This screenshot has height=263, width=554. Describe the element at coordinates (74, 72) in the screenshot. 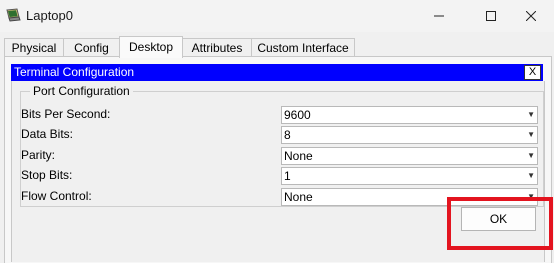

I see `dialog-title: Terminal Configuration` at that location.